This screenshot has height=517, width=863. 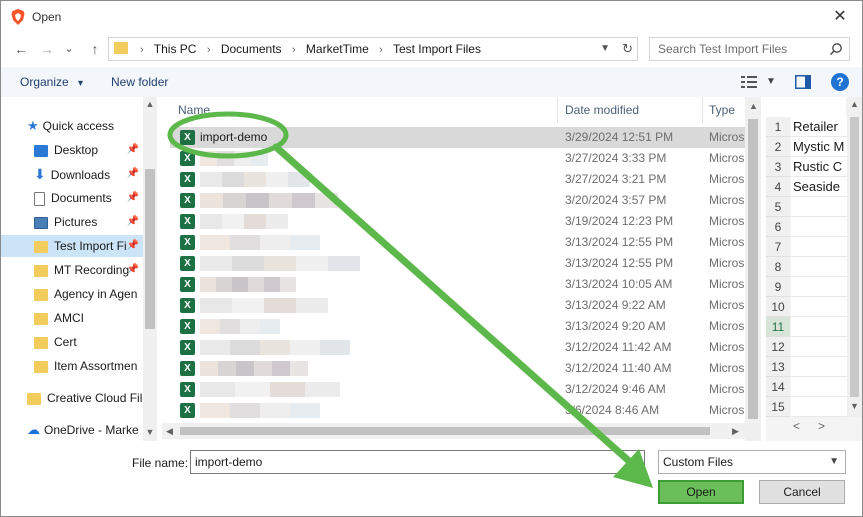 What do you see at coordinates (821, 426) in the screenshot?
I see `preview-next-icon: >` at bounding box center [821, 426].